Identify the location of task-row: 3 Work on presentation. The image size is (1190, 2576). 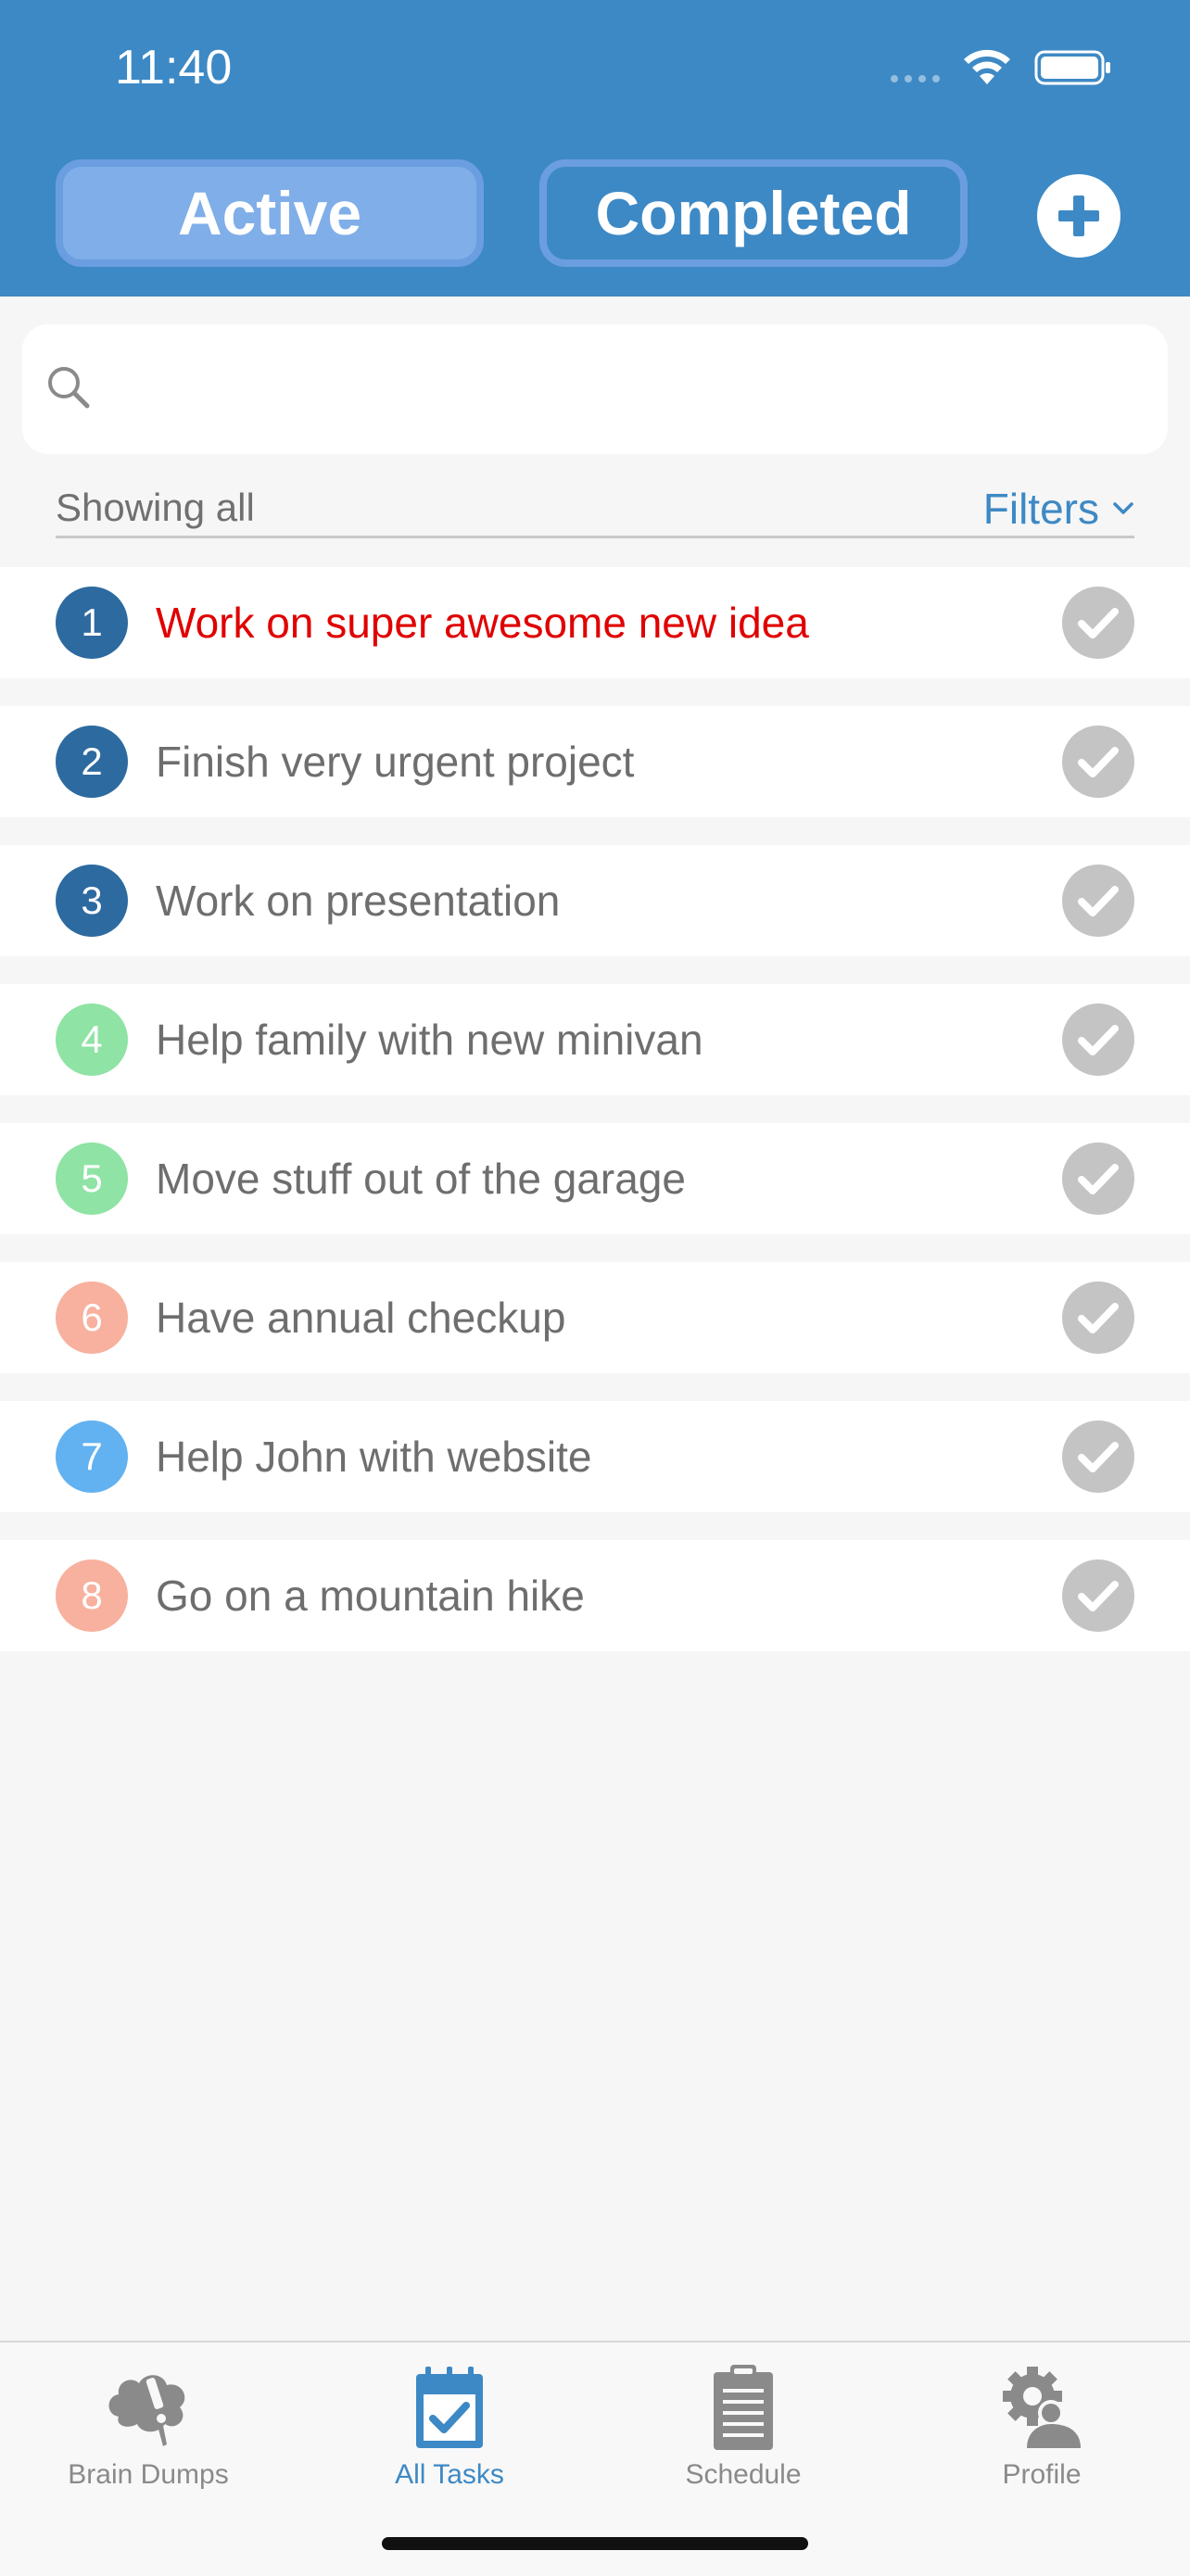
(595, 900).